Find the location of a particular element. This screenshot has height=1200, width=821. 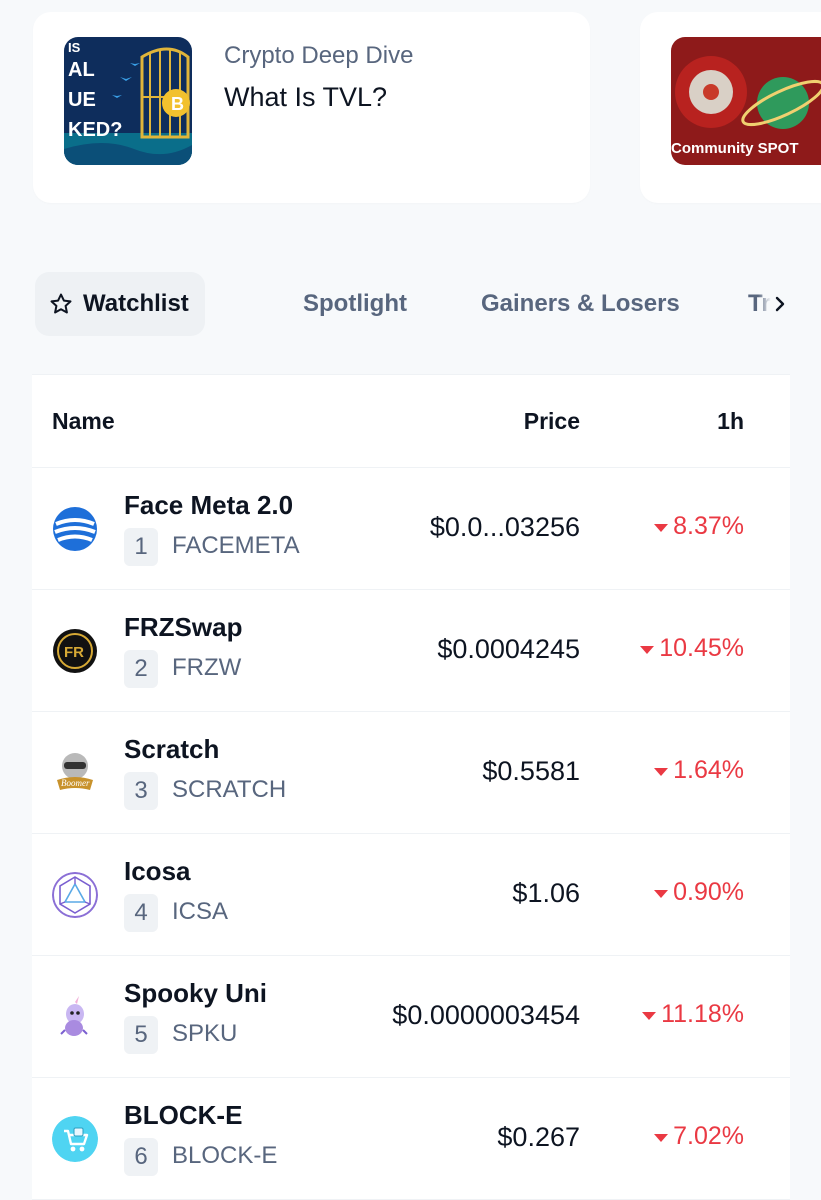

coin-name: Spooky Uni is located at coordinates (196, 993).